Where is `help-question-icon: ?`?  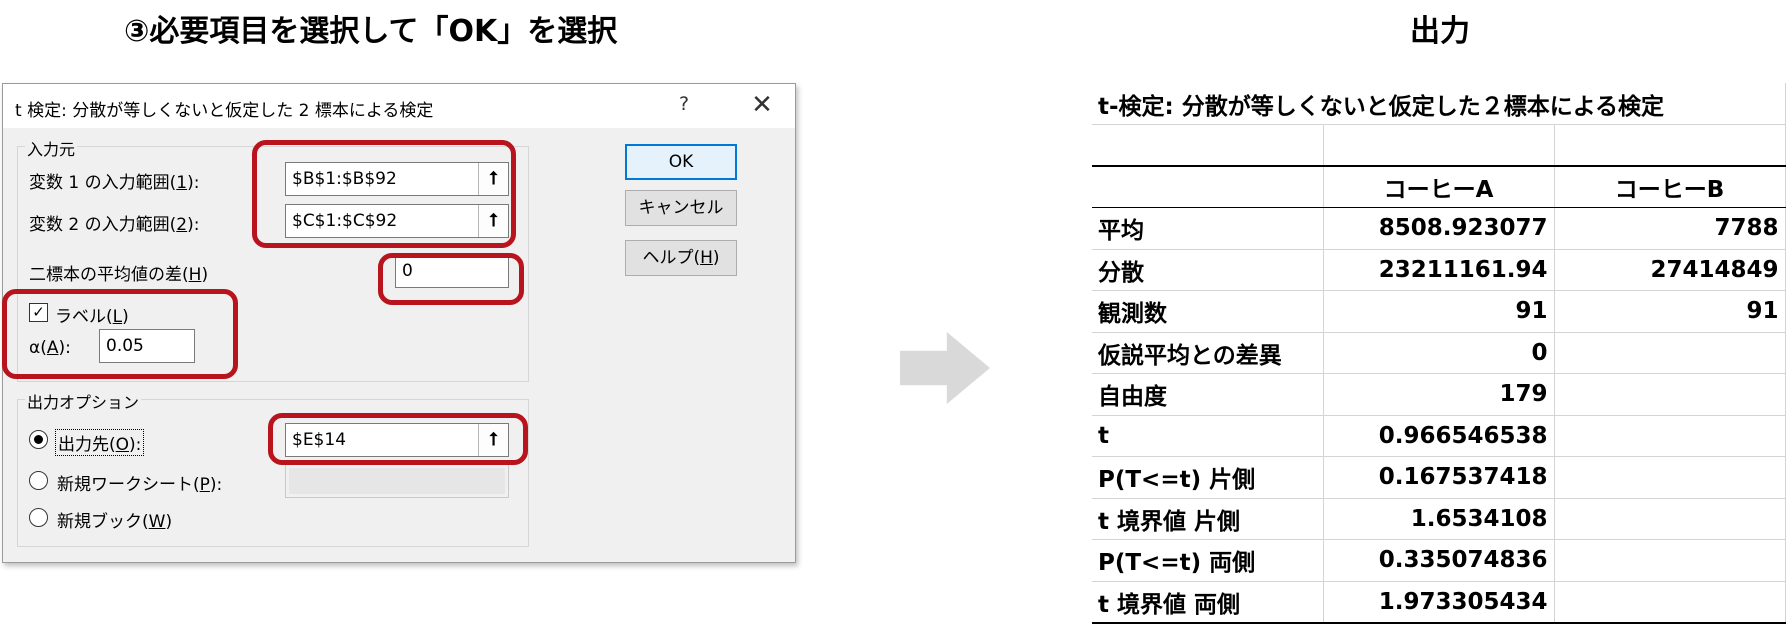
help-question-icon: ? is located at coordinates (684, 104).